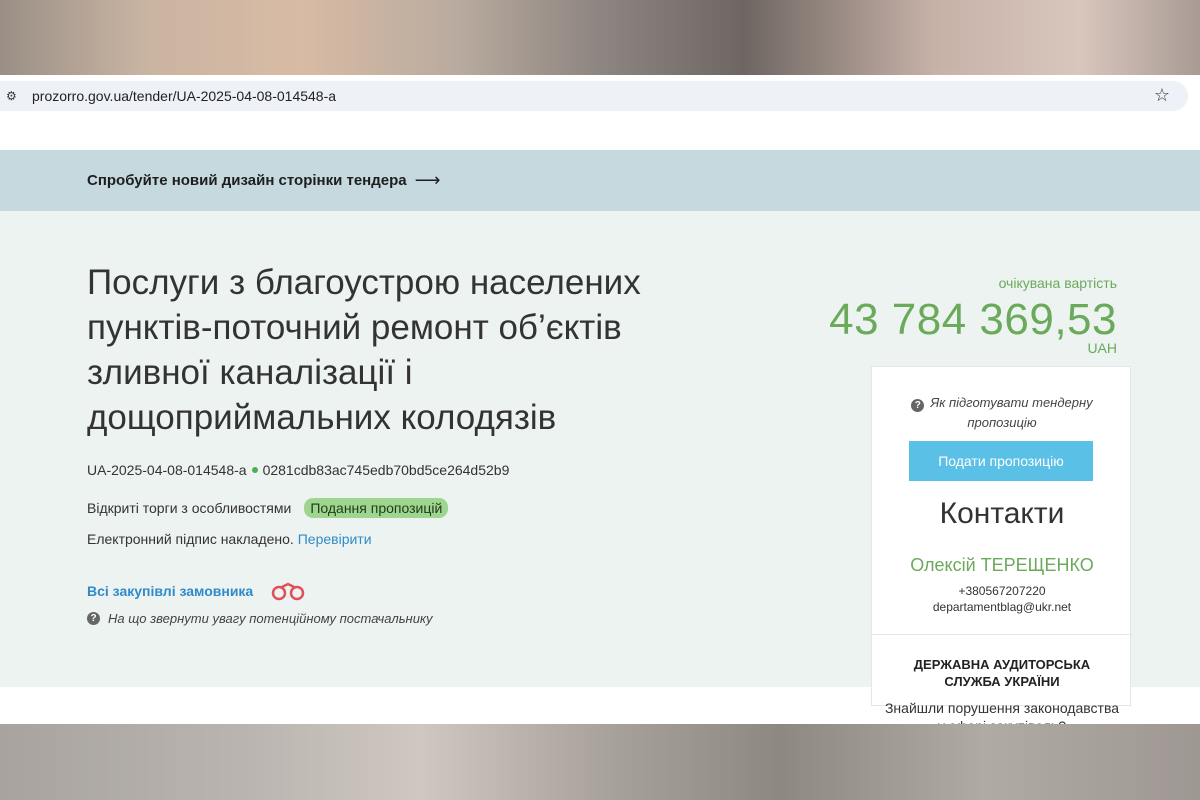  I want to click on expected-value-label: очікувана вартість, so click(1057, 283).